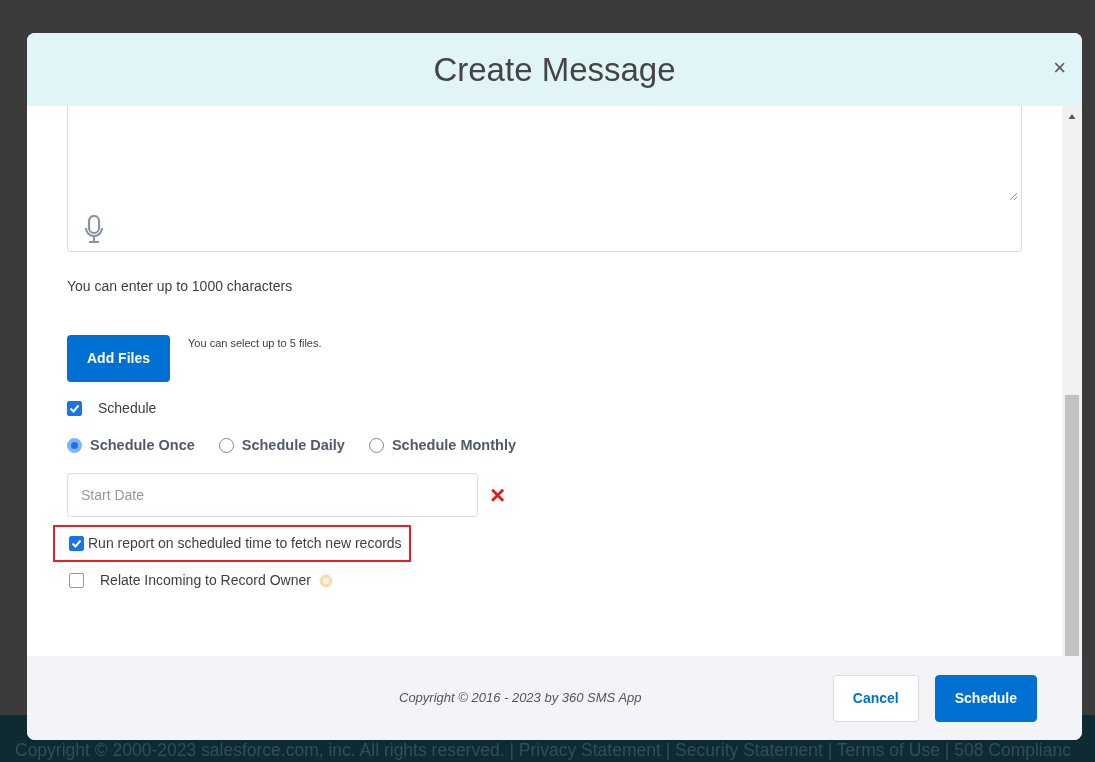 The height and width of the screenshot is (762, 1095). What do you see at coordinates (180, 286) in the screenshot?
I see `character-limit-text: You can enter up to 1000 characters` at bounding box center [180, 286].